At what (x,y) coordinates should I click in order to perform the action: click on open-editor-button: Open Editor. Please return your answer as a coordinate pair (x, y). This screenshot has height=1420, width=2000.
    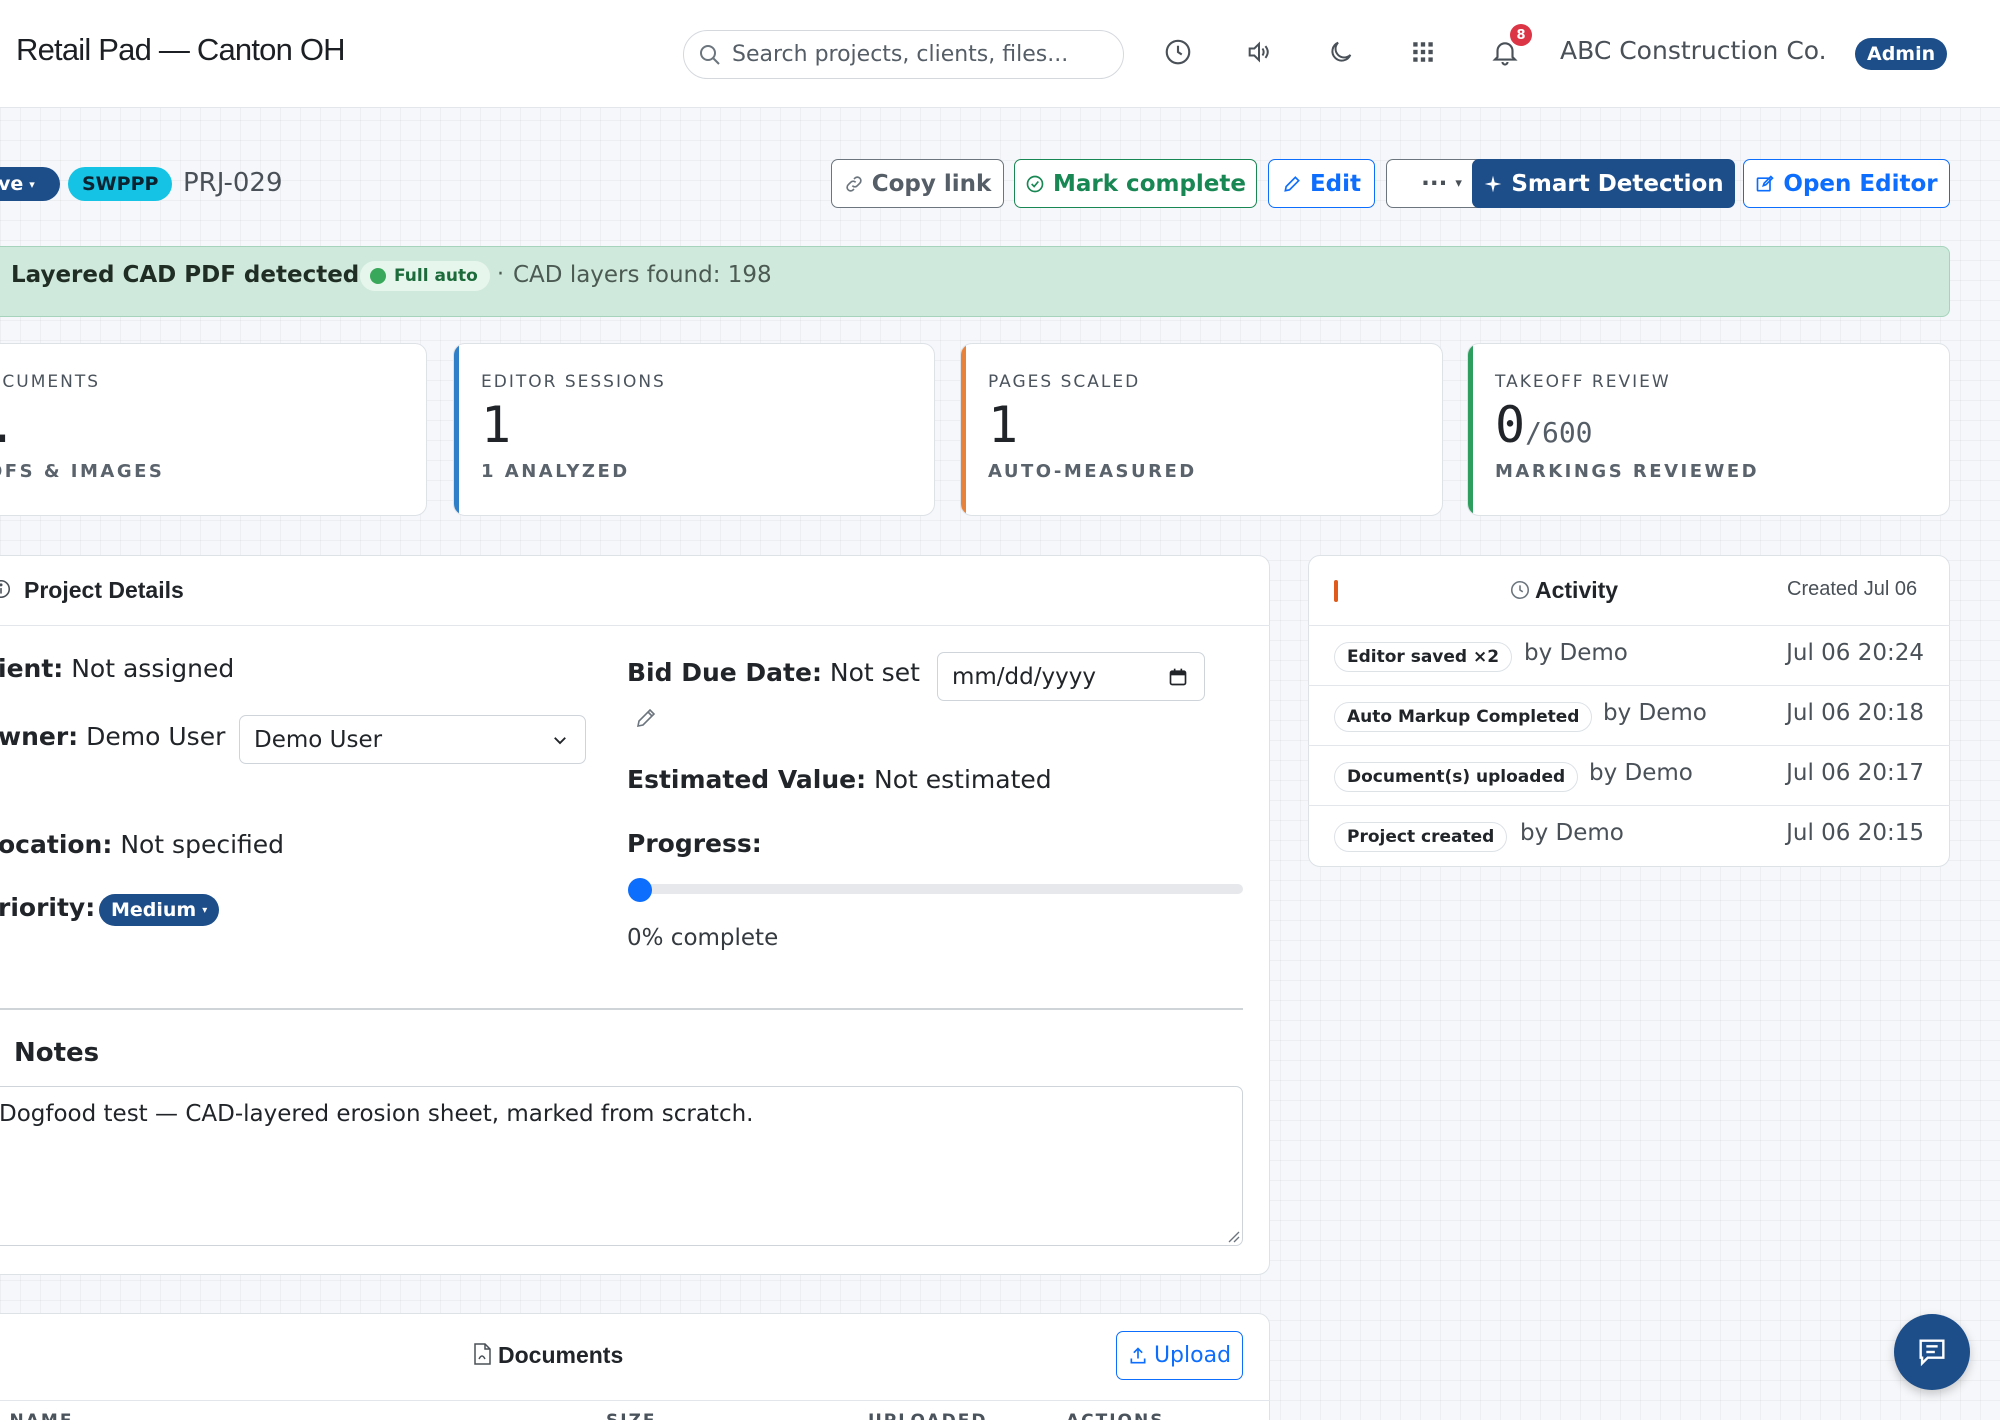
    Looking at the image, I should click on (1846, 183).